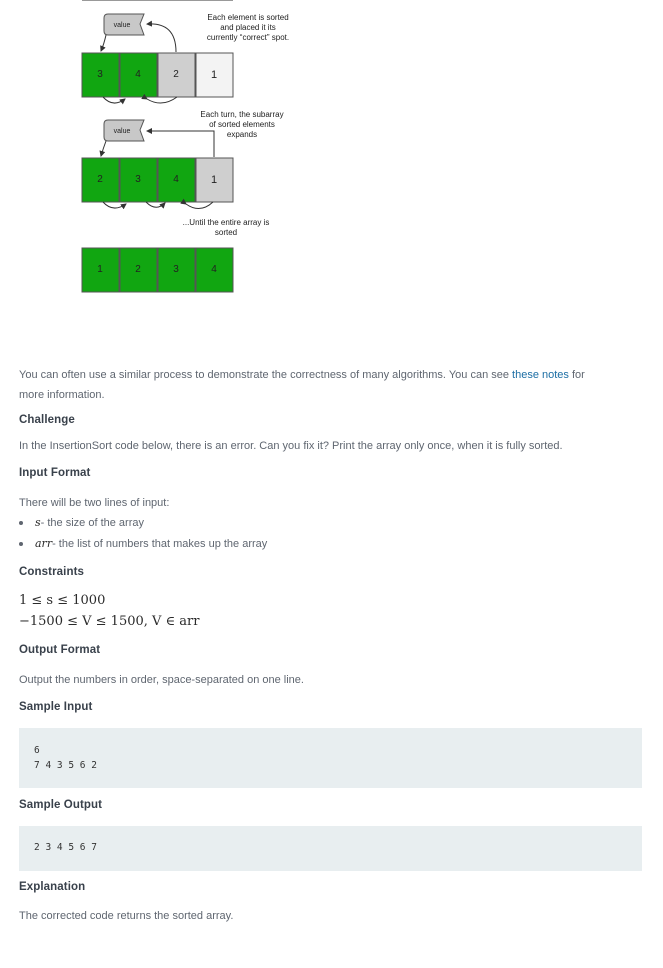  Describe the element at coordinates (248, 37) in the screenshot. I see `svg-text: currently “correct” spot.` at that location.